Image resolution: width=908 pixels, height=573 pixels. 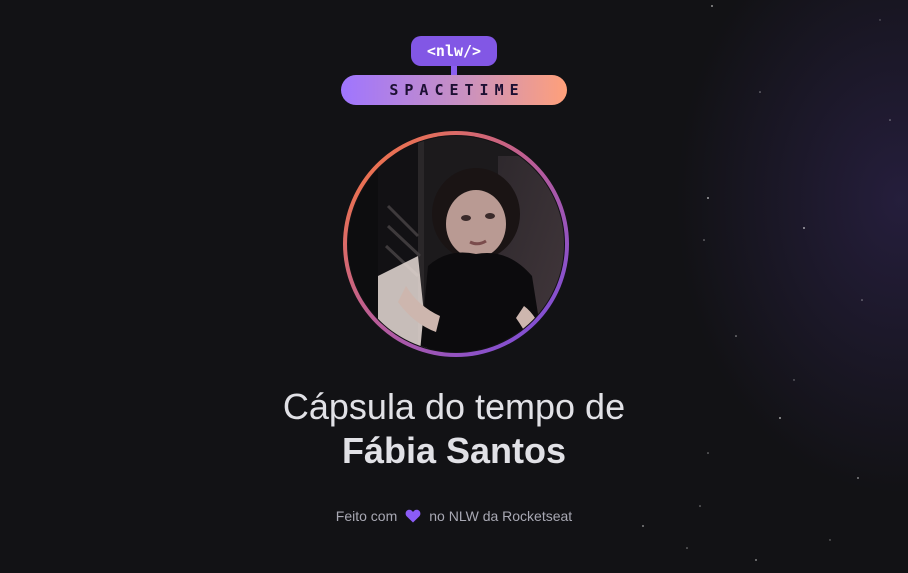 What do you see at coordinates (454, 450) in the screenshot?
I see `owner-name: Fábia Santos` at bounding box center [454, 450].